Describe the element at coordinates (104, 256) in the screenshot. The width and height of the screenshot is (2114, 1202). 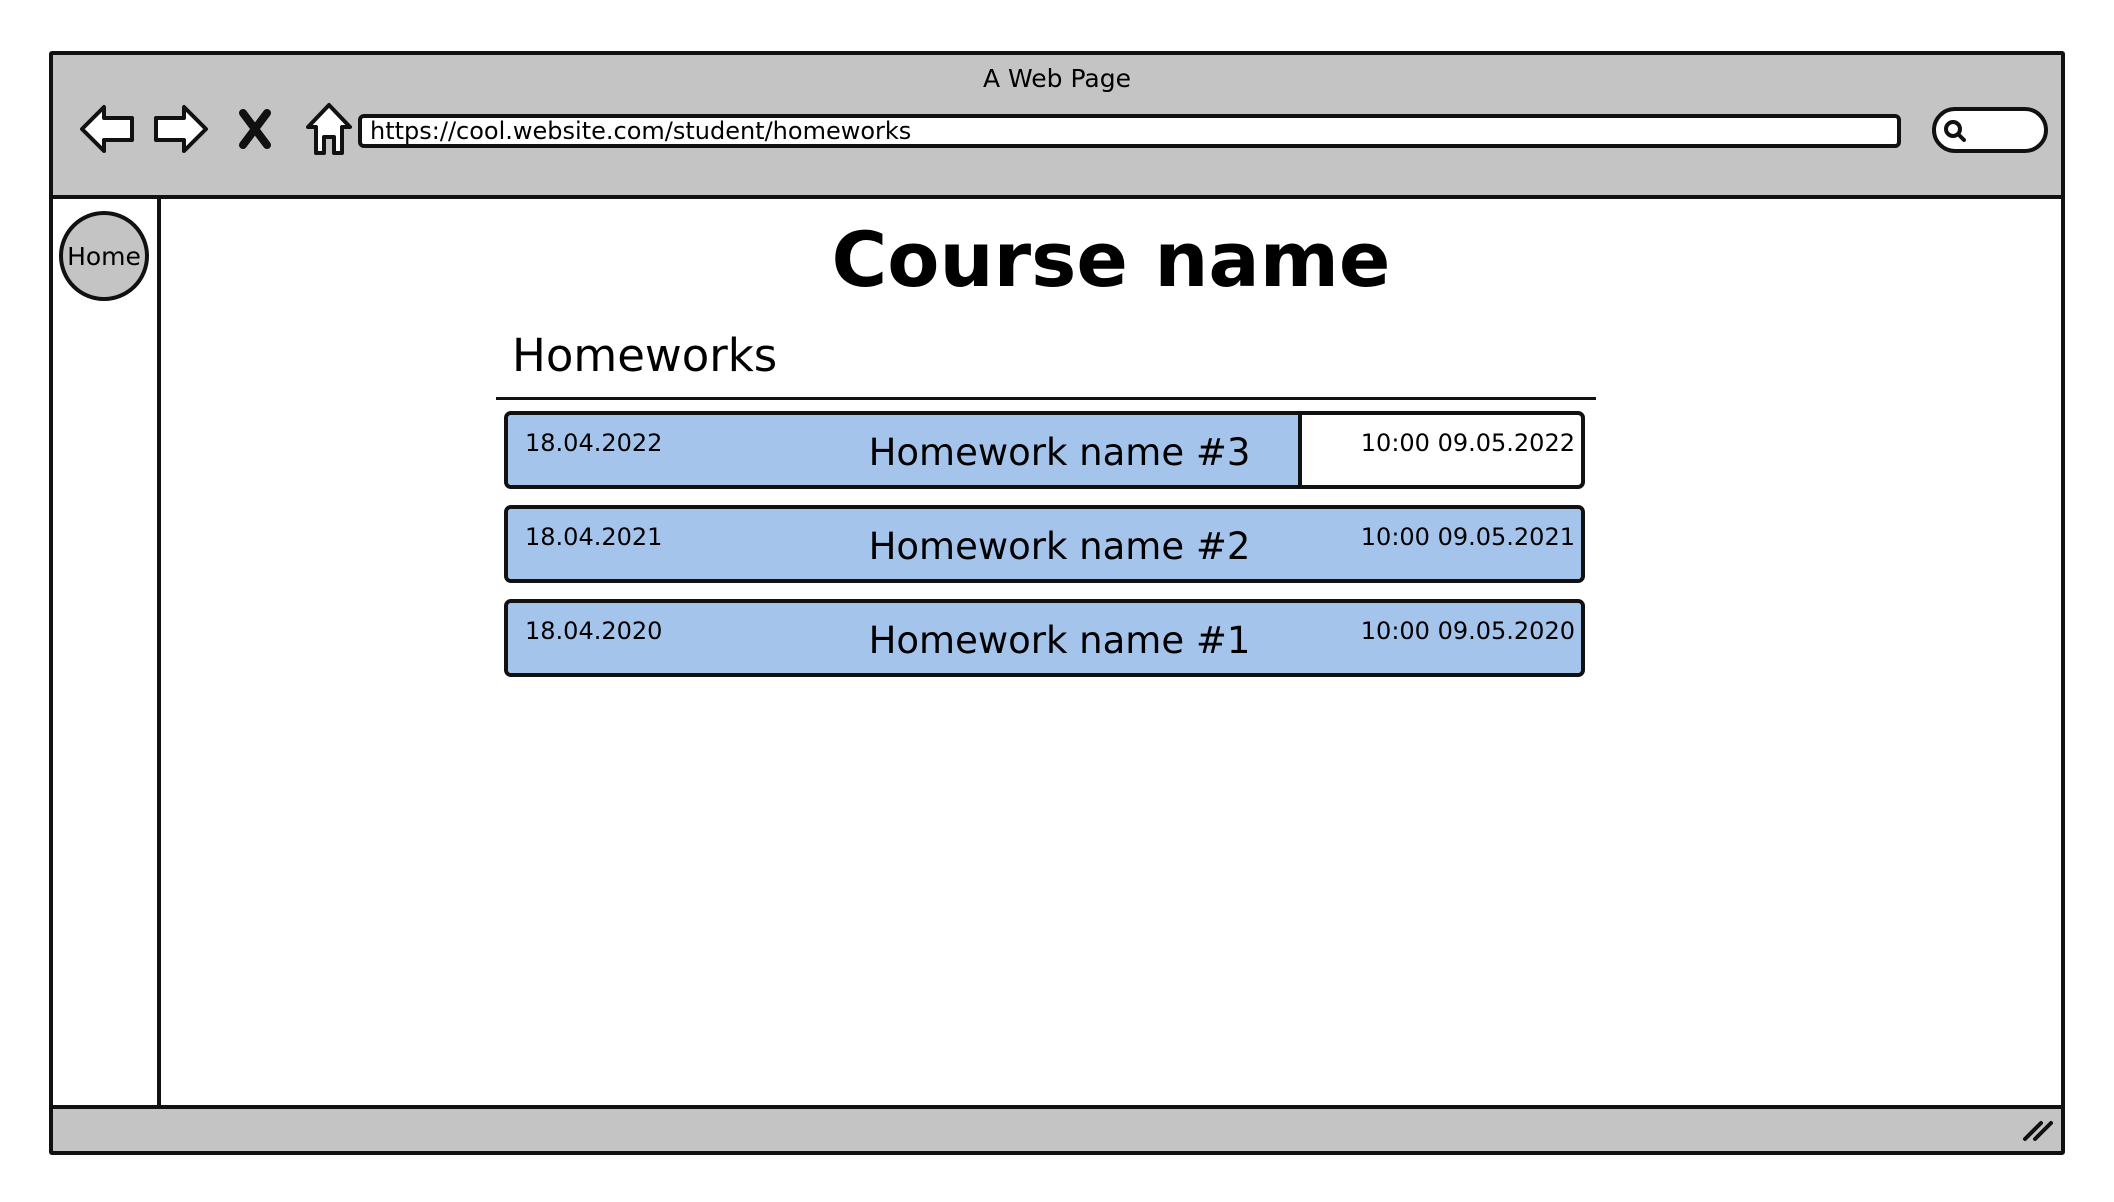
I see `home-button: Home` at that location.